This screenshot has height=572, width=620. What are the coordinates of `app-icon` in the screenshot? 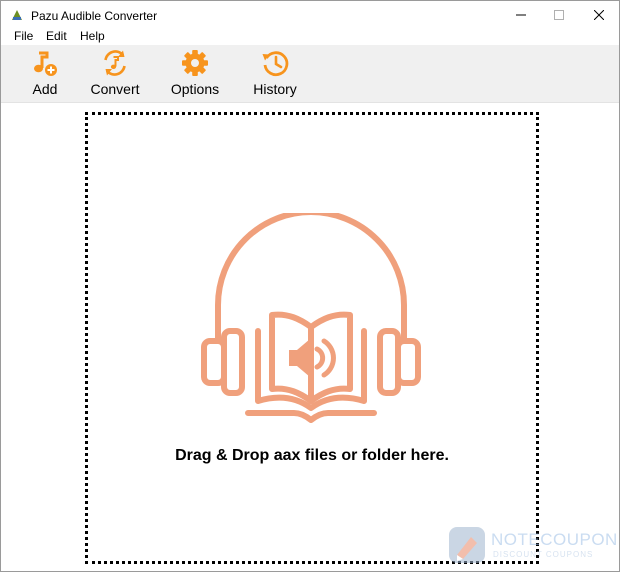 It's located at (17, 15).